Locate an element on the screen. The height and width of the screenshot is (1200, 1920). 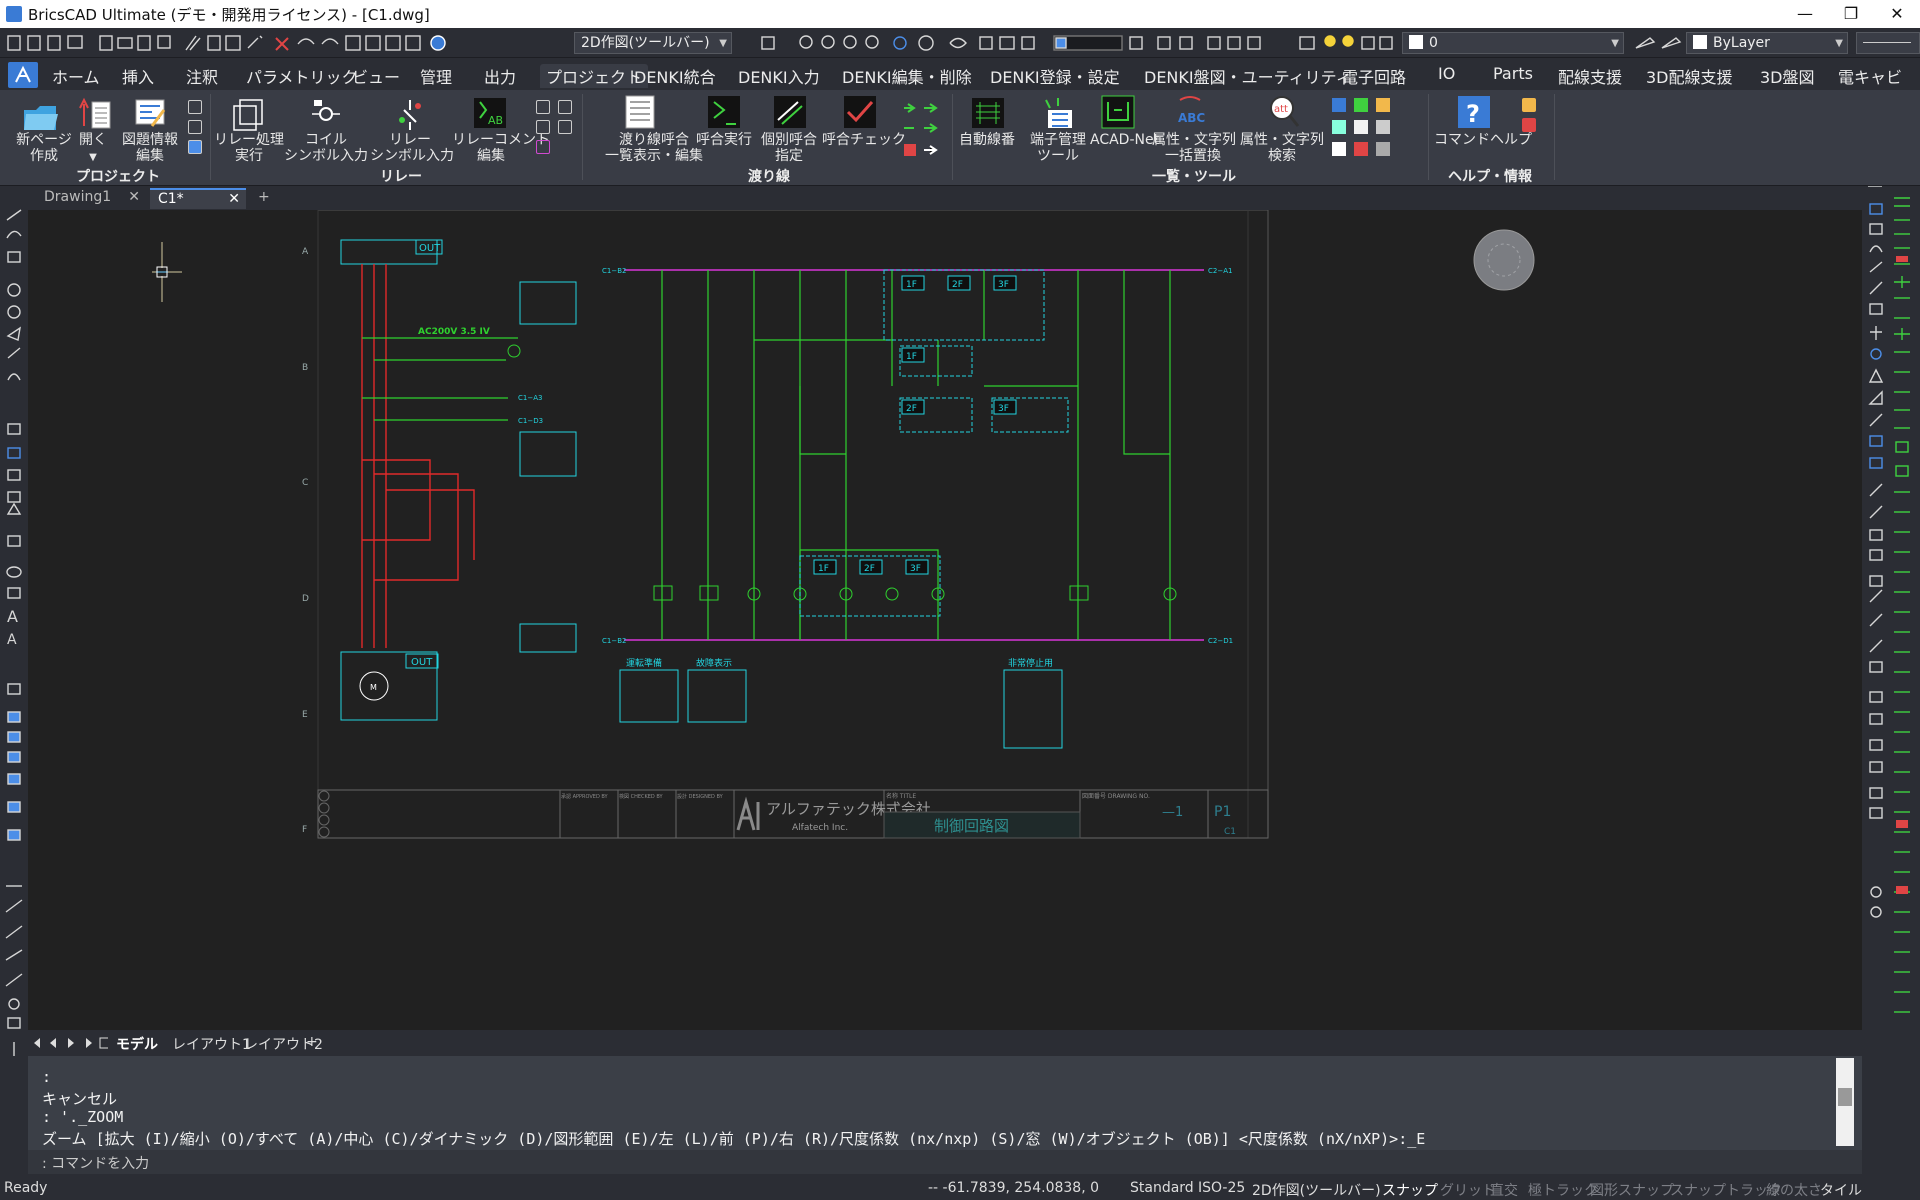
power-wires is located at coordinates (418, 456).